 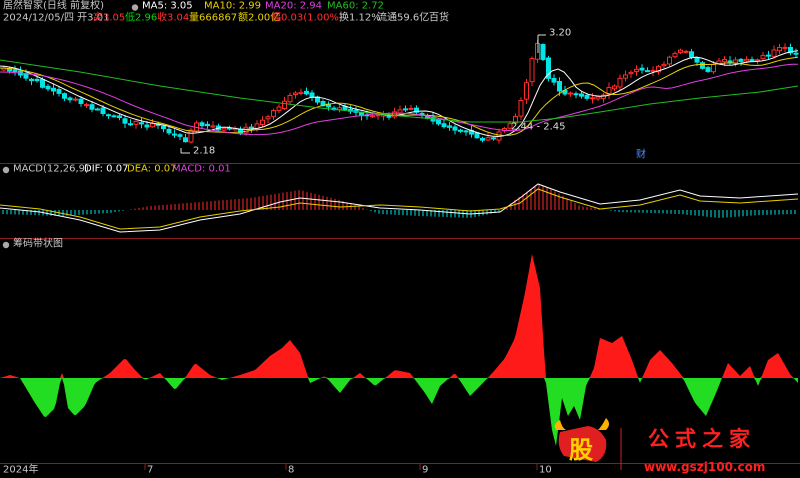 What do you see at coordinates (439, 16) in the screenshot?
I see `industry-menu: 百货` at bounding box center [439, 16].